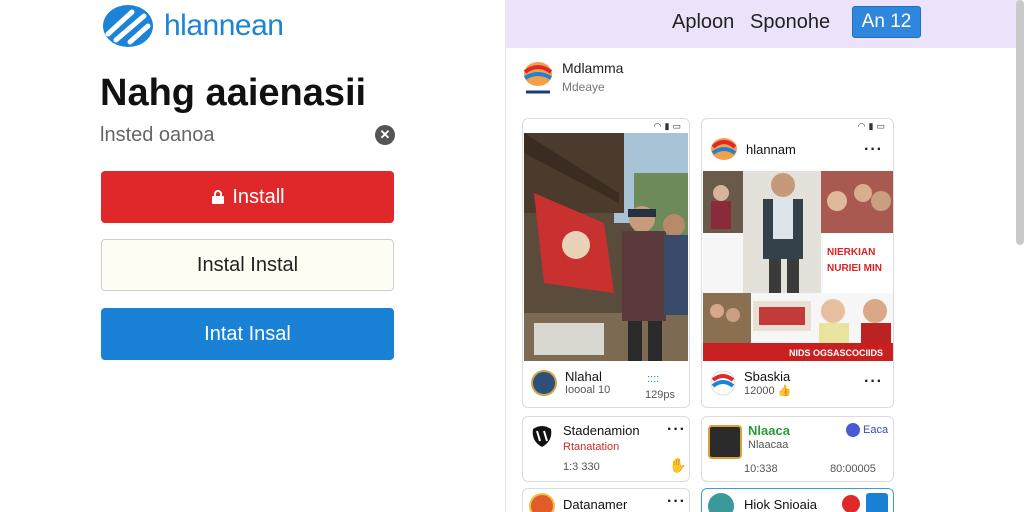 This screenshot has height=512, width=1024. Describe the element at coordinates (581, 467) in the screenshot. I see `post-meta: 1:3 330` at that location.